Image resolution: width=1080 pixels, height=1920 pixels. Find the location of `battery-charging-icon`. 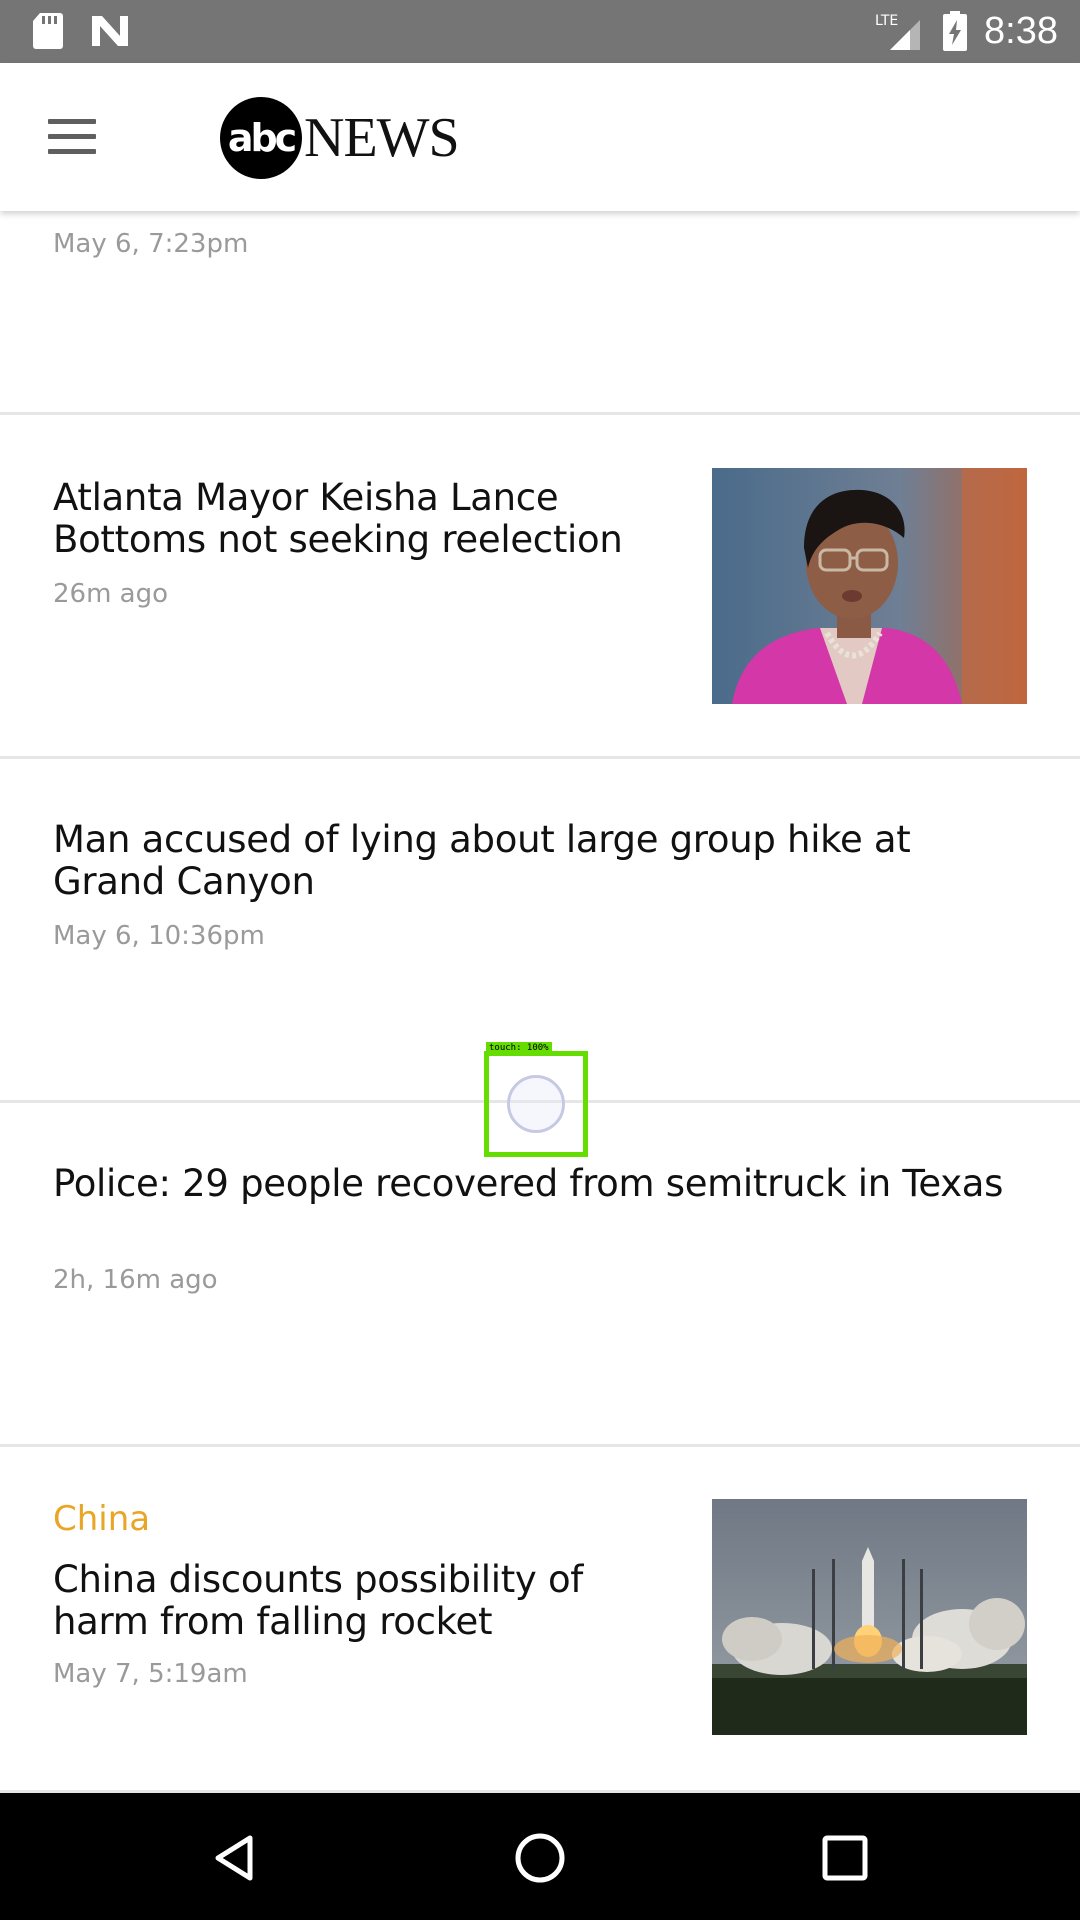

battery-charging-icon is located at coordinates (955, 31).